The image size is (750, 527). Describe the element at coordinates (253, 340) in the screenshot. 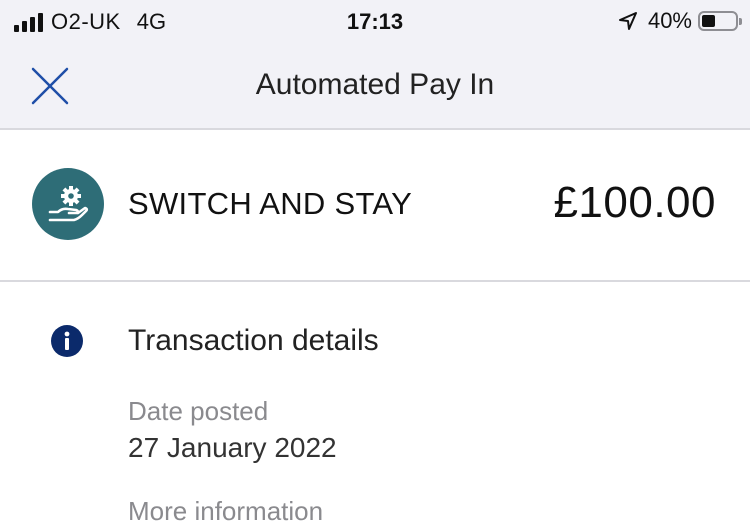

I see `details-heading: Transaction details` at that location.